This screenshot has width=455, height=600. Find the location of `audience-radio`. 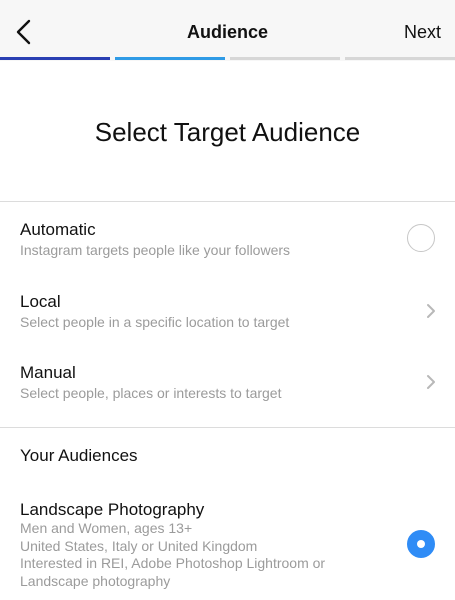

audience-radio is located at coordinates (421, 544).